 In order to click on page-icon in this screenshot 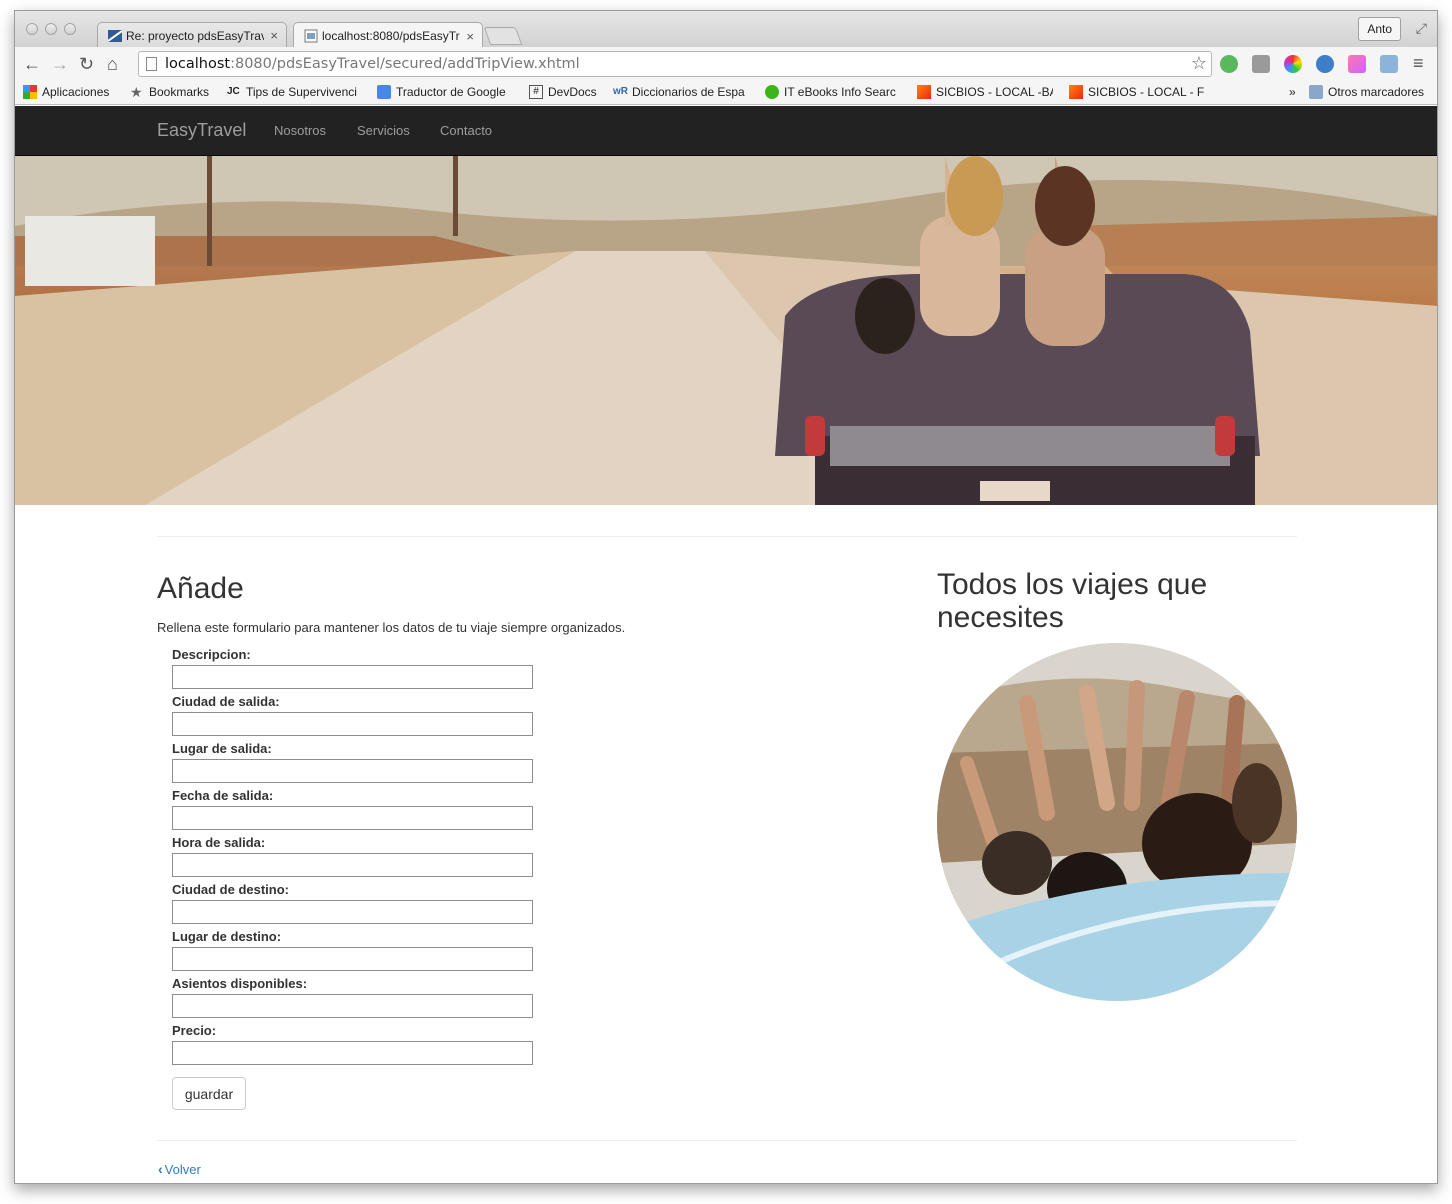, I will do `click(151, 64)`.